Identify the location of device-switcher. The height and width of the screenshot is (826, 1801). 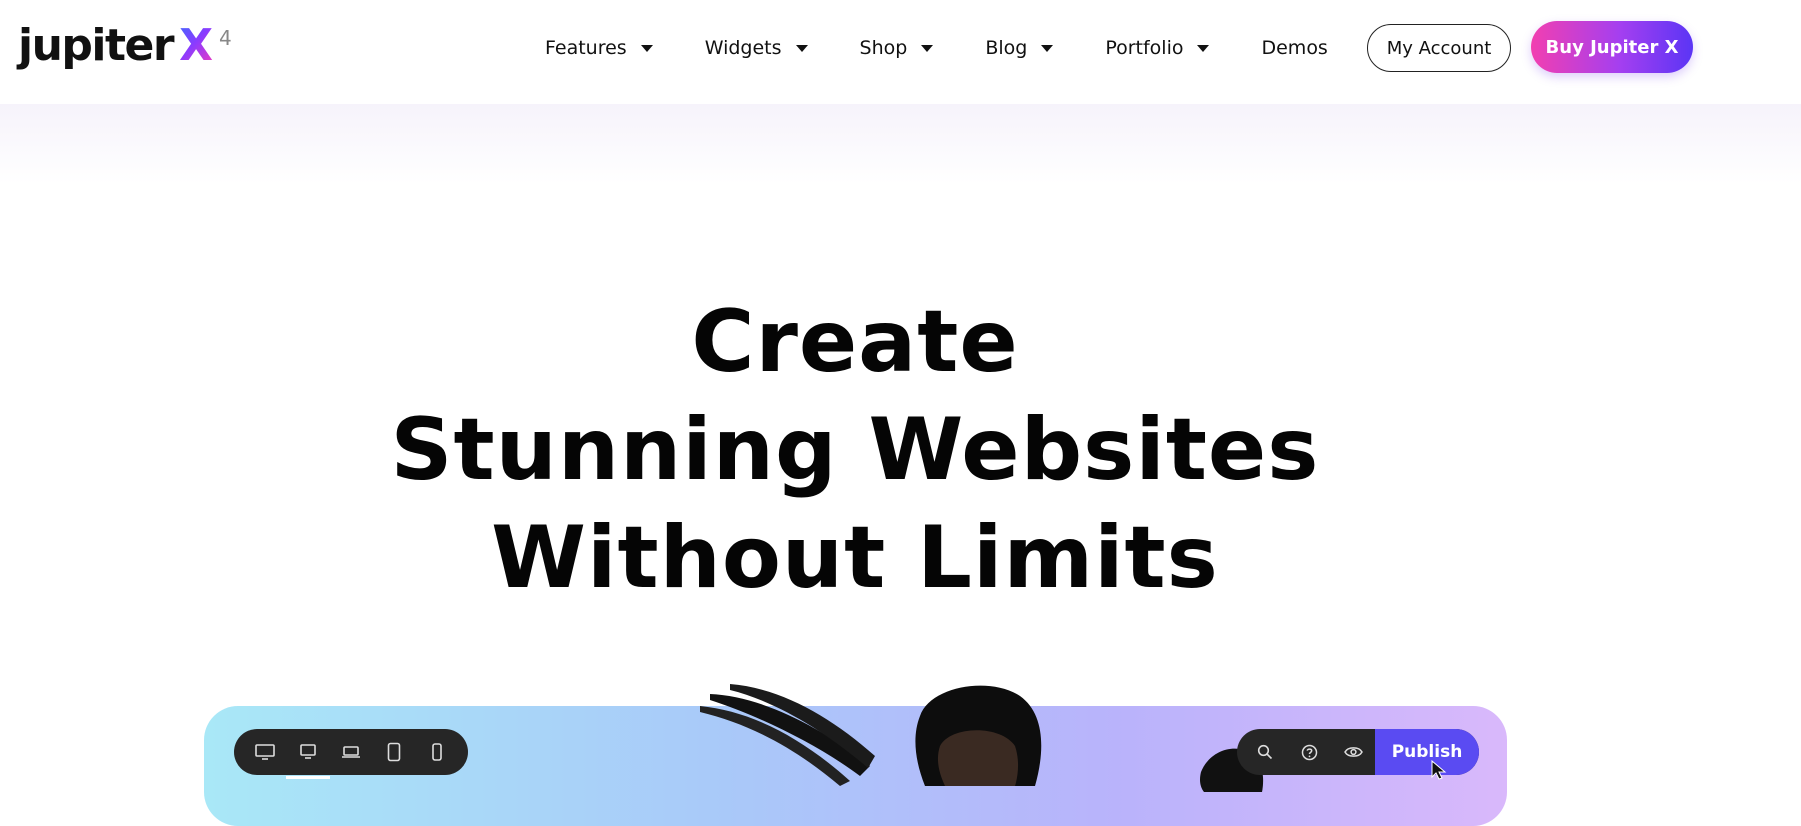
(351, 754).